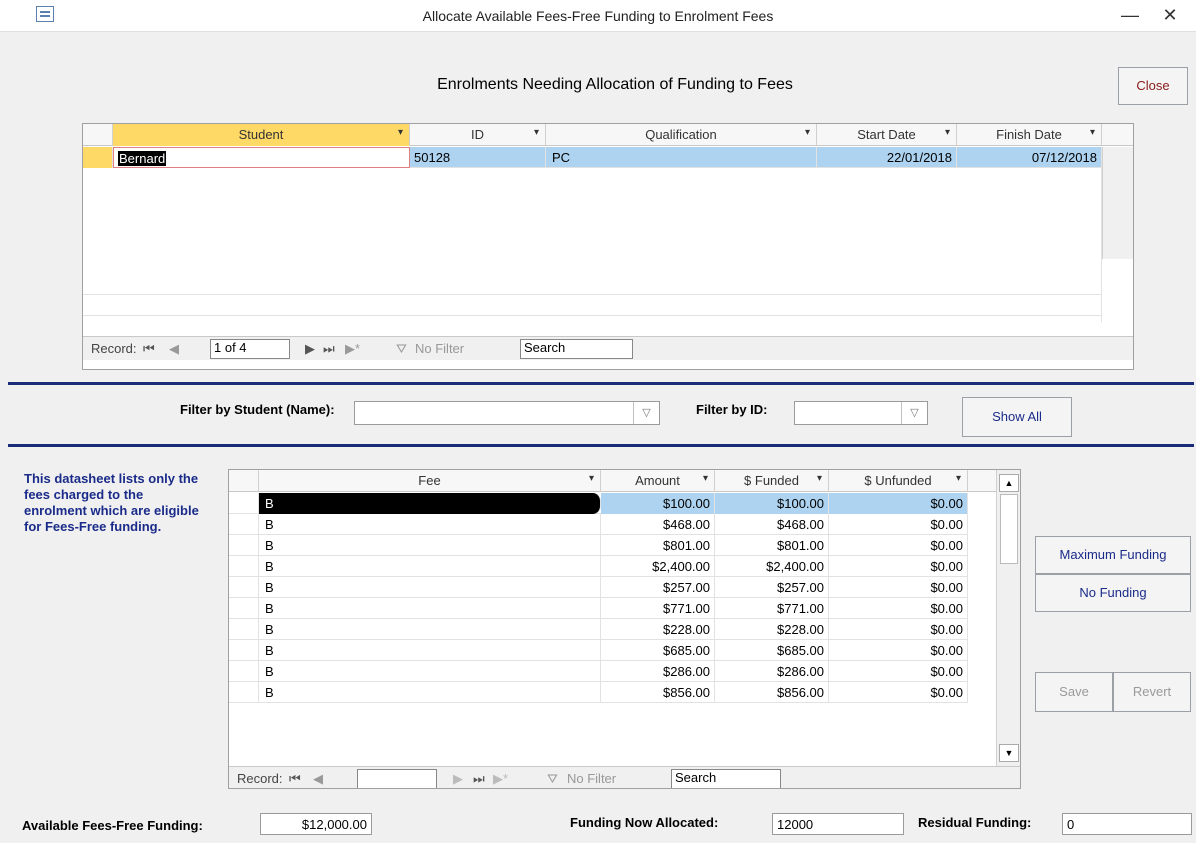 The width and height of the screenshot is (1196, 843). I want to click on column-header-start-date: Start Date ▾, so click(887, 135).